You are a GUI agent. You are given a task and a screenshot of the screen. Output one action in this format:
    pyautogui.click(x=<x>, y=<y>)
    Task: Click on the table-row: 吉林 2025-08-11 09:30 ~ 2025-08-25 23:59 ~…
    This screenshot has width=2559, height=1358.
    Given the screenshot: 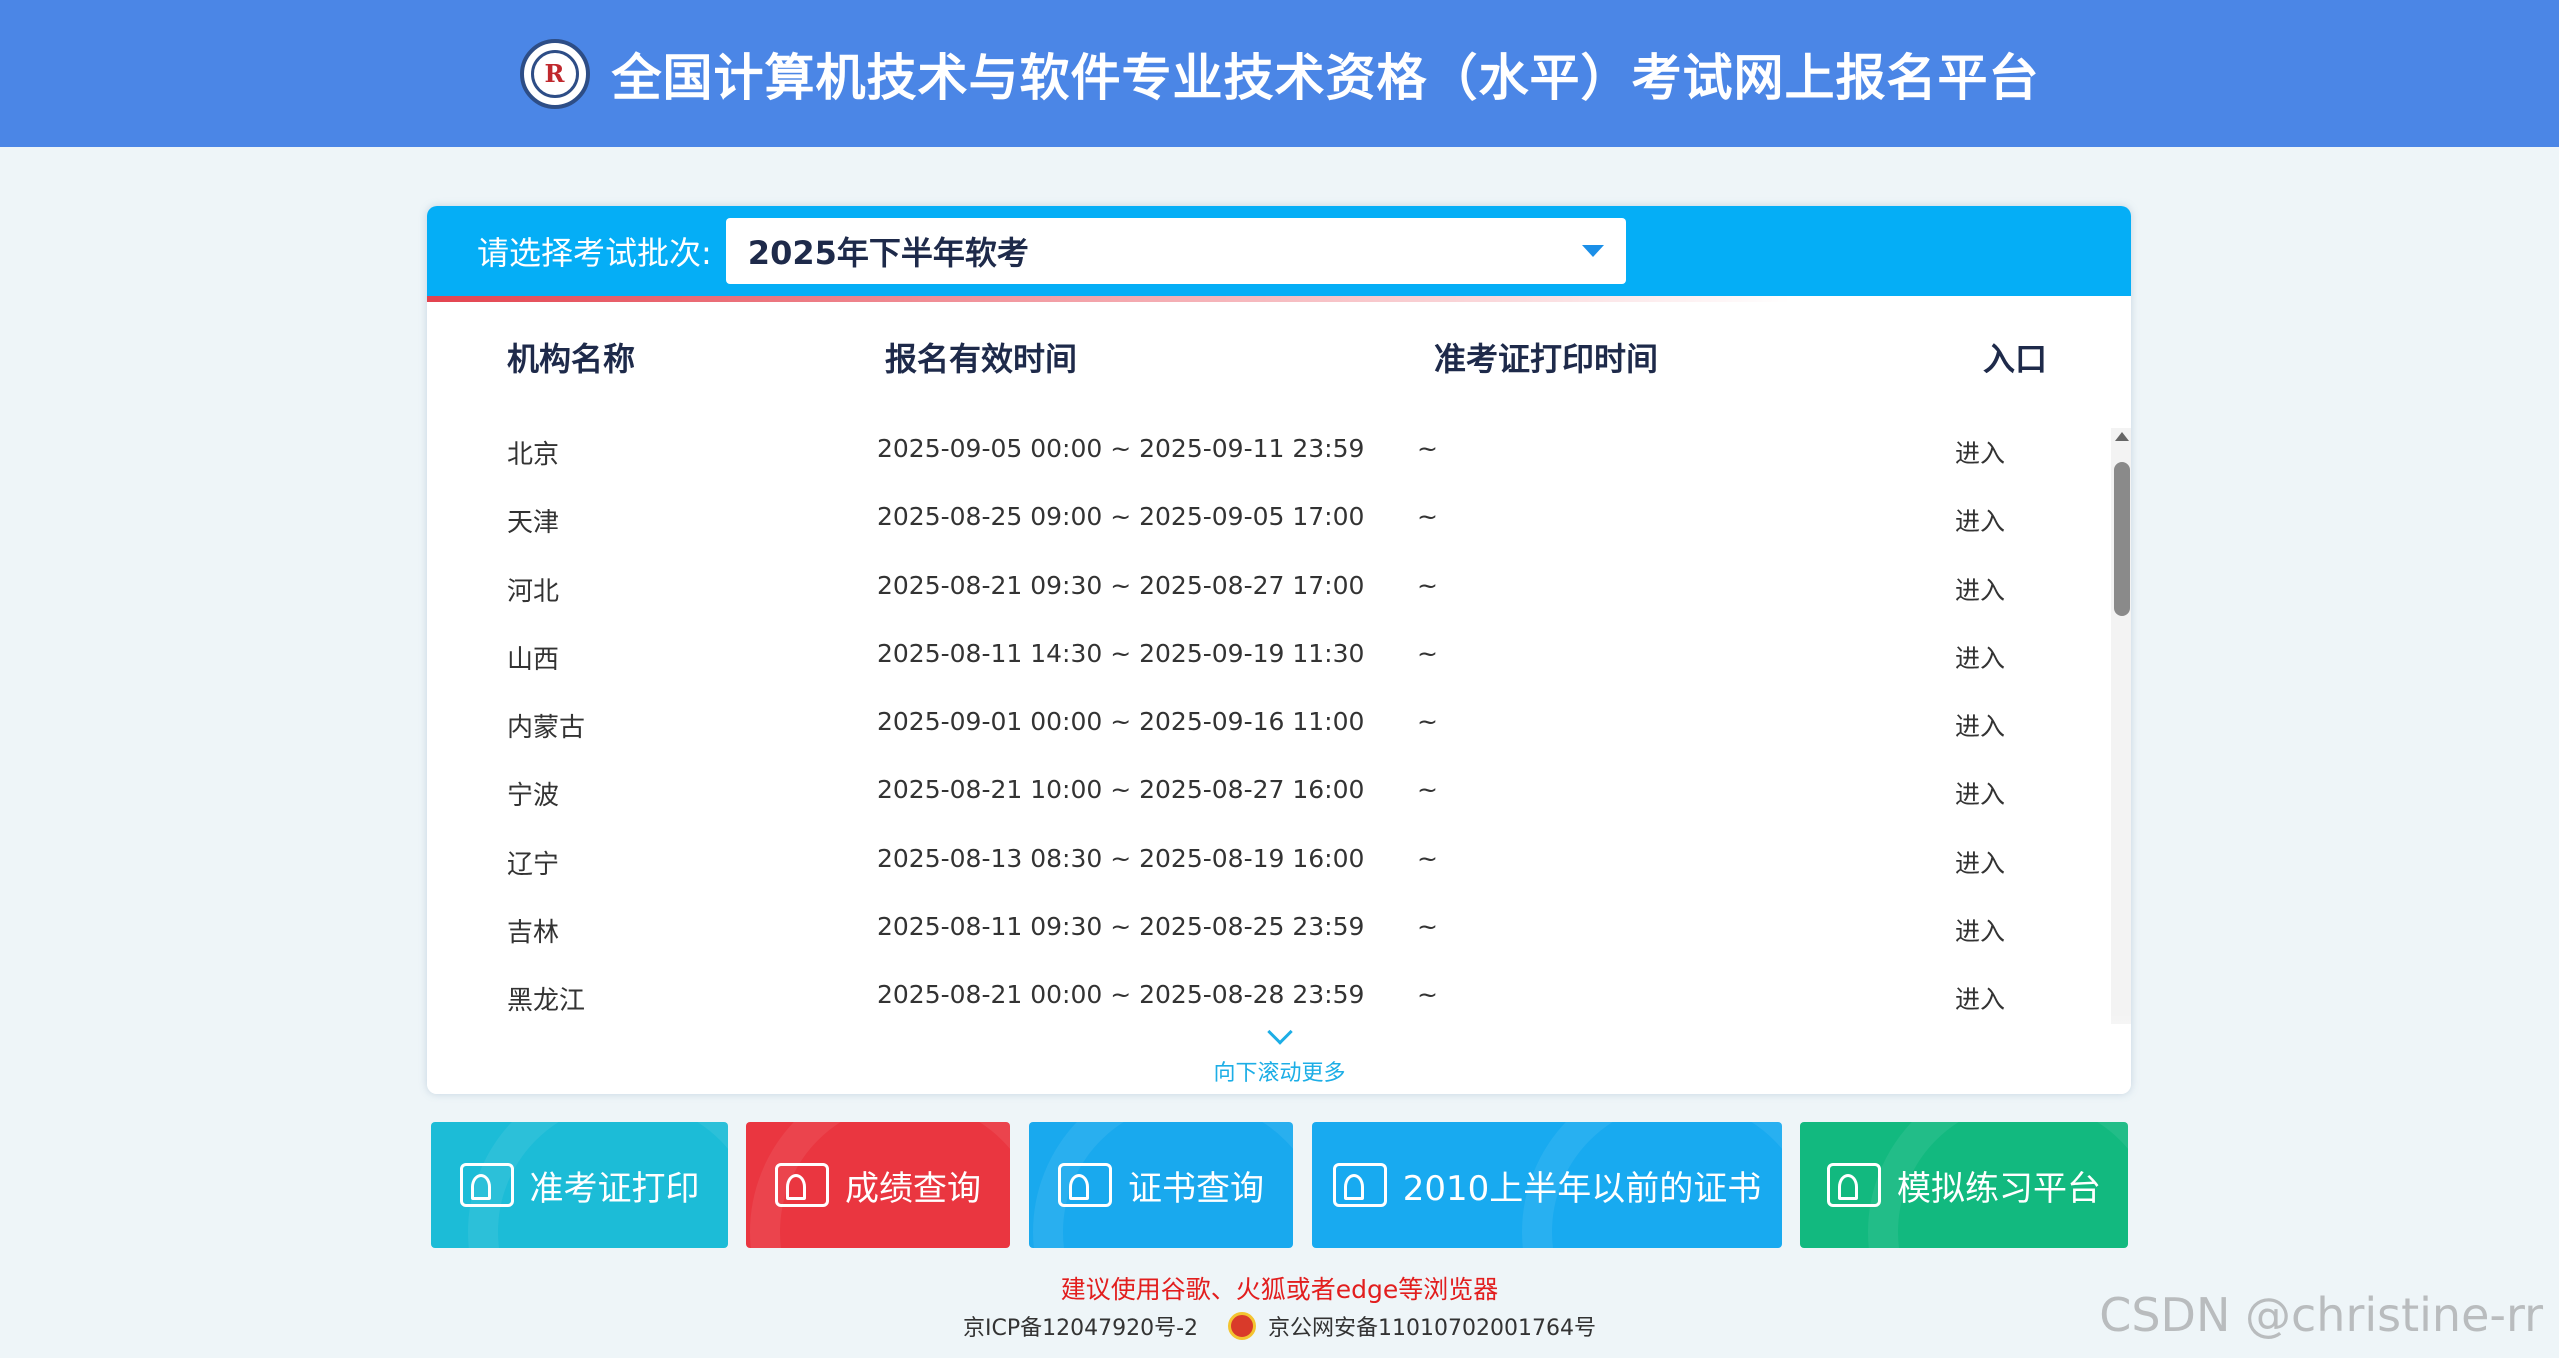 What is the action you would take?
    pyautogui.click(x=1279, y=946)
    